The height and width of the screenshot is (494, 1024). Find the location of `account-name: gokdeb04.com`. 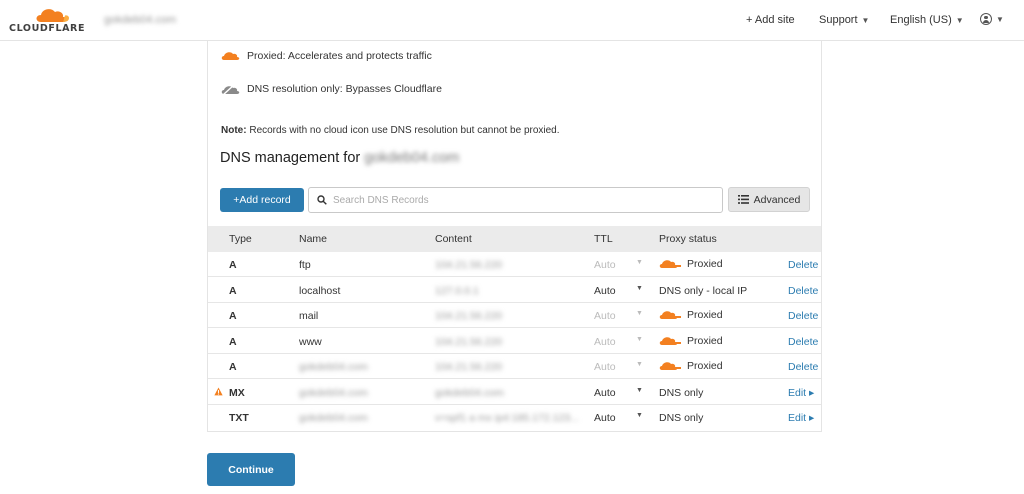

account-name: gokdeb04.com is located at coordinates (140, 20).